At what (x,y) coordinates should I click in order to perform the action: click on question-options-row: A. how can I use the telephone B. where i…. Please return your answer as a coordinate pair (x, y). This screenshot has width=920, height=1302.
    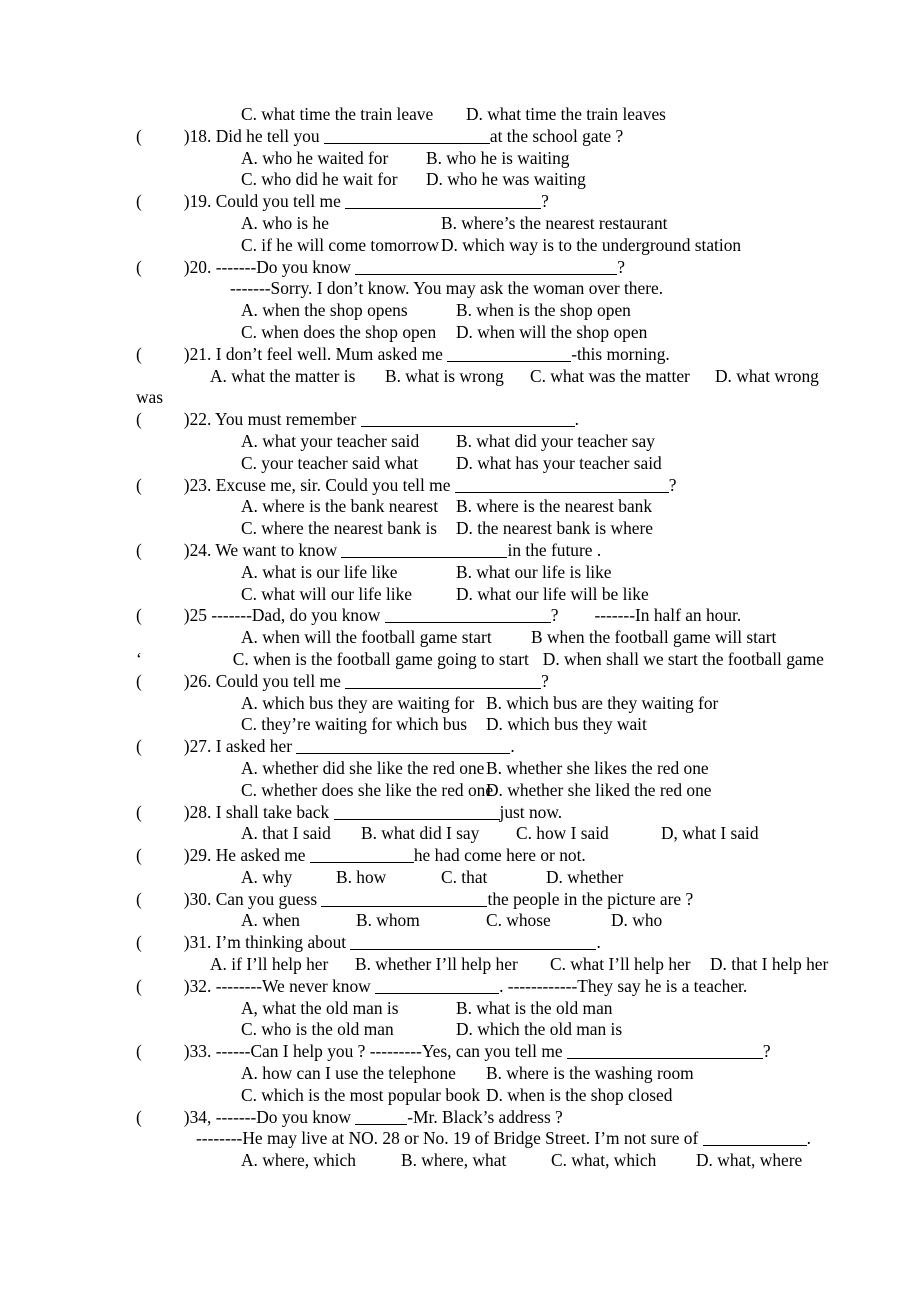
    Looking at the image, I should click on (460, 1074).